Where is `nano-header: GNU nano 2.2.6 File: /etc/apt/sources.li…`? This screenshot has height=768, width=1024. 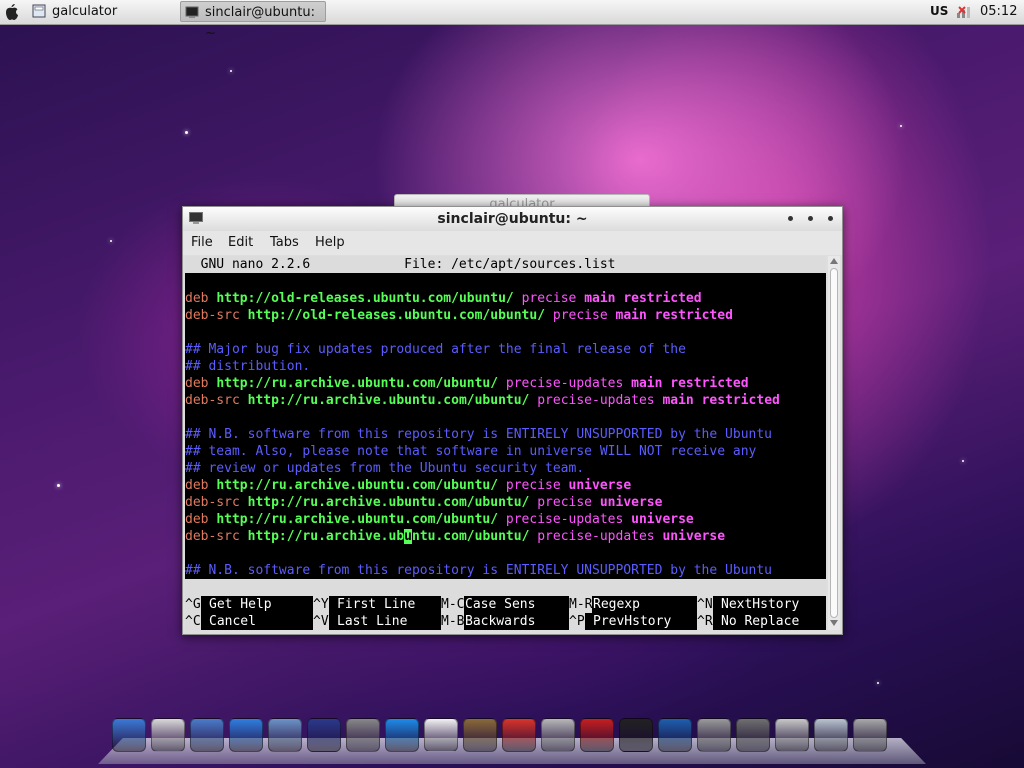 nano-header: GNU nano 2.2.6 File: /etc/apt/sources.li… is located at coordinates (505, 264).